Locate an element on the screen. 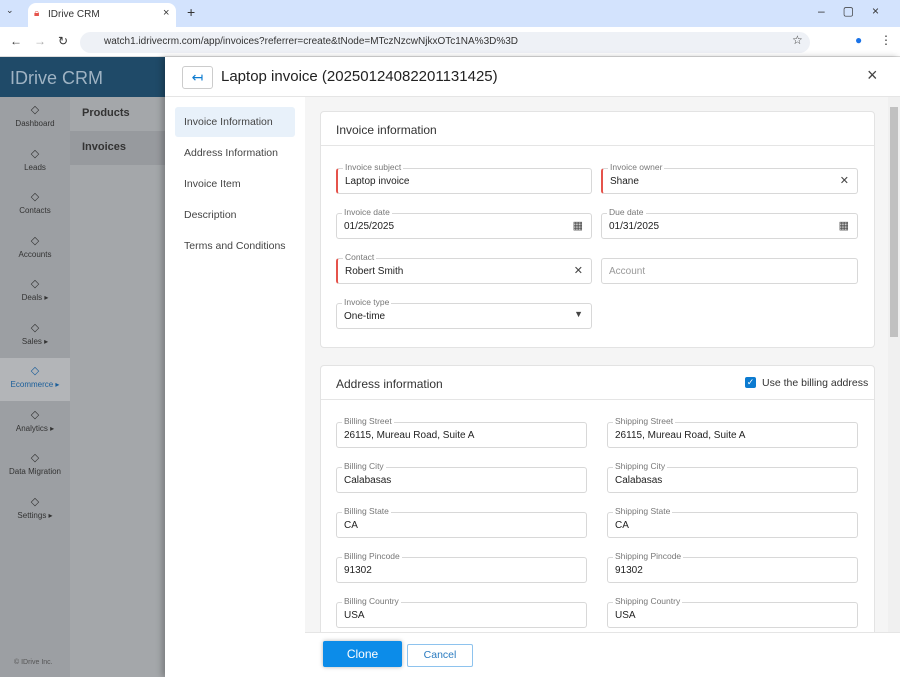 The image size is (900, 677). window-controls: –▢× is located at coordinates (857, 11).